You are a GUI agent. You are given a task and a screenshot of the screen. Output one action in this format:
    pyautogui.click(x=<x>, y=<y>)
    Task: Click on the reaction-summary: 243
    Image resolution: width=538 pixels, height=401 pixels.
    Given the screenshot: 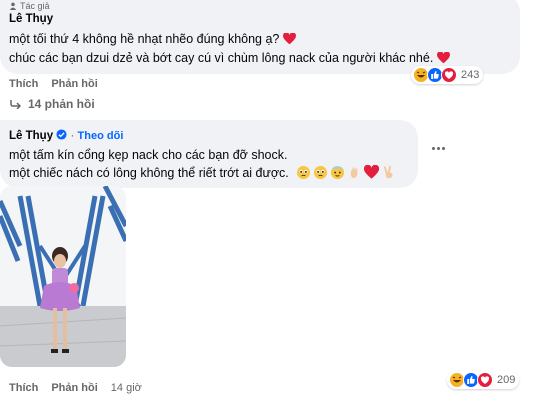 What is the action you would take?
    pyautogui.click(x=447, y=75)
    